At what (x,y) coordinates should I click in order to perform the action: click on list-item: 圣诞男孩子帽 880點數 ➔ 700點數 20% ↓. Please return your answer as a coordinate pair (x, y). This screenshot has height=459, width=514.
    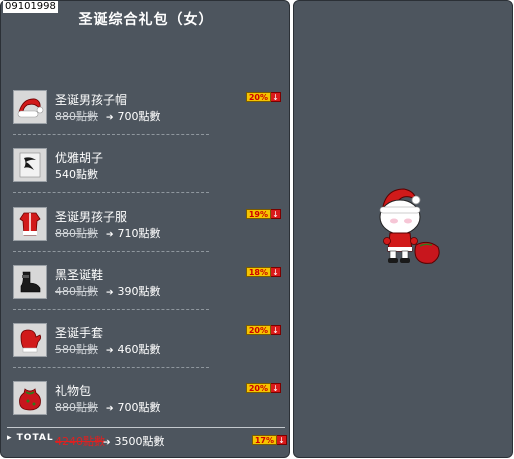
    Looking at the image, I should click on (149, 113).